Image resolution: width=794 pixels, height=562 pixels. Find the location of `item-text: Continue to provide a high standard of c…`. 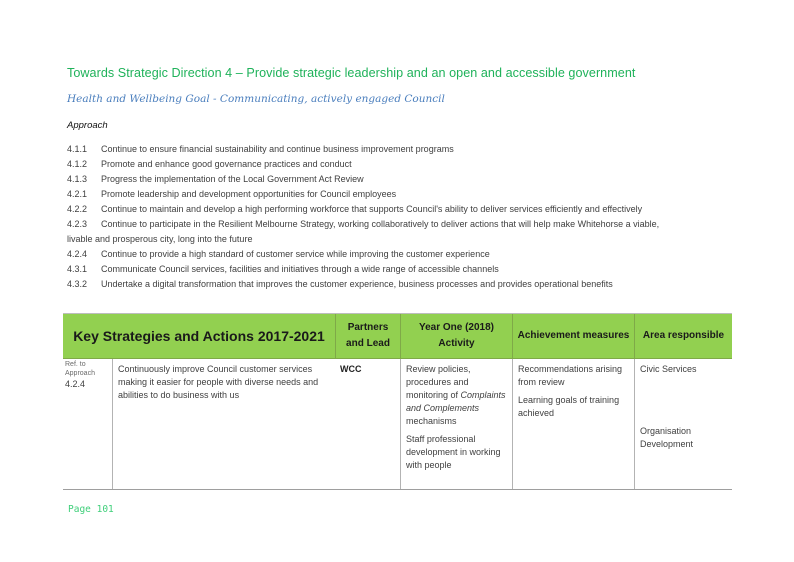

item-text: Continue to provide a high standard of c… is located at coordinates (295, 254).